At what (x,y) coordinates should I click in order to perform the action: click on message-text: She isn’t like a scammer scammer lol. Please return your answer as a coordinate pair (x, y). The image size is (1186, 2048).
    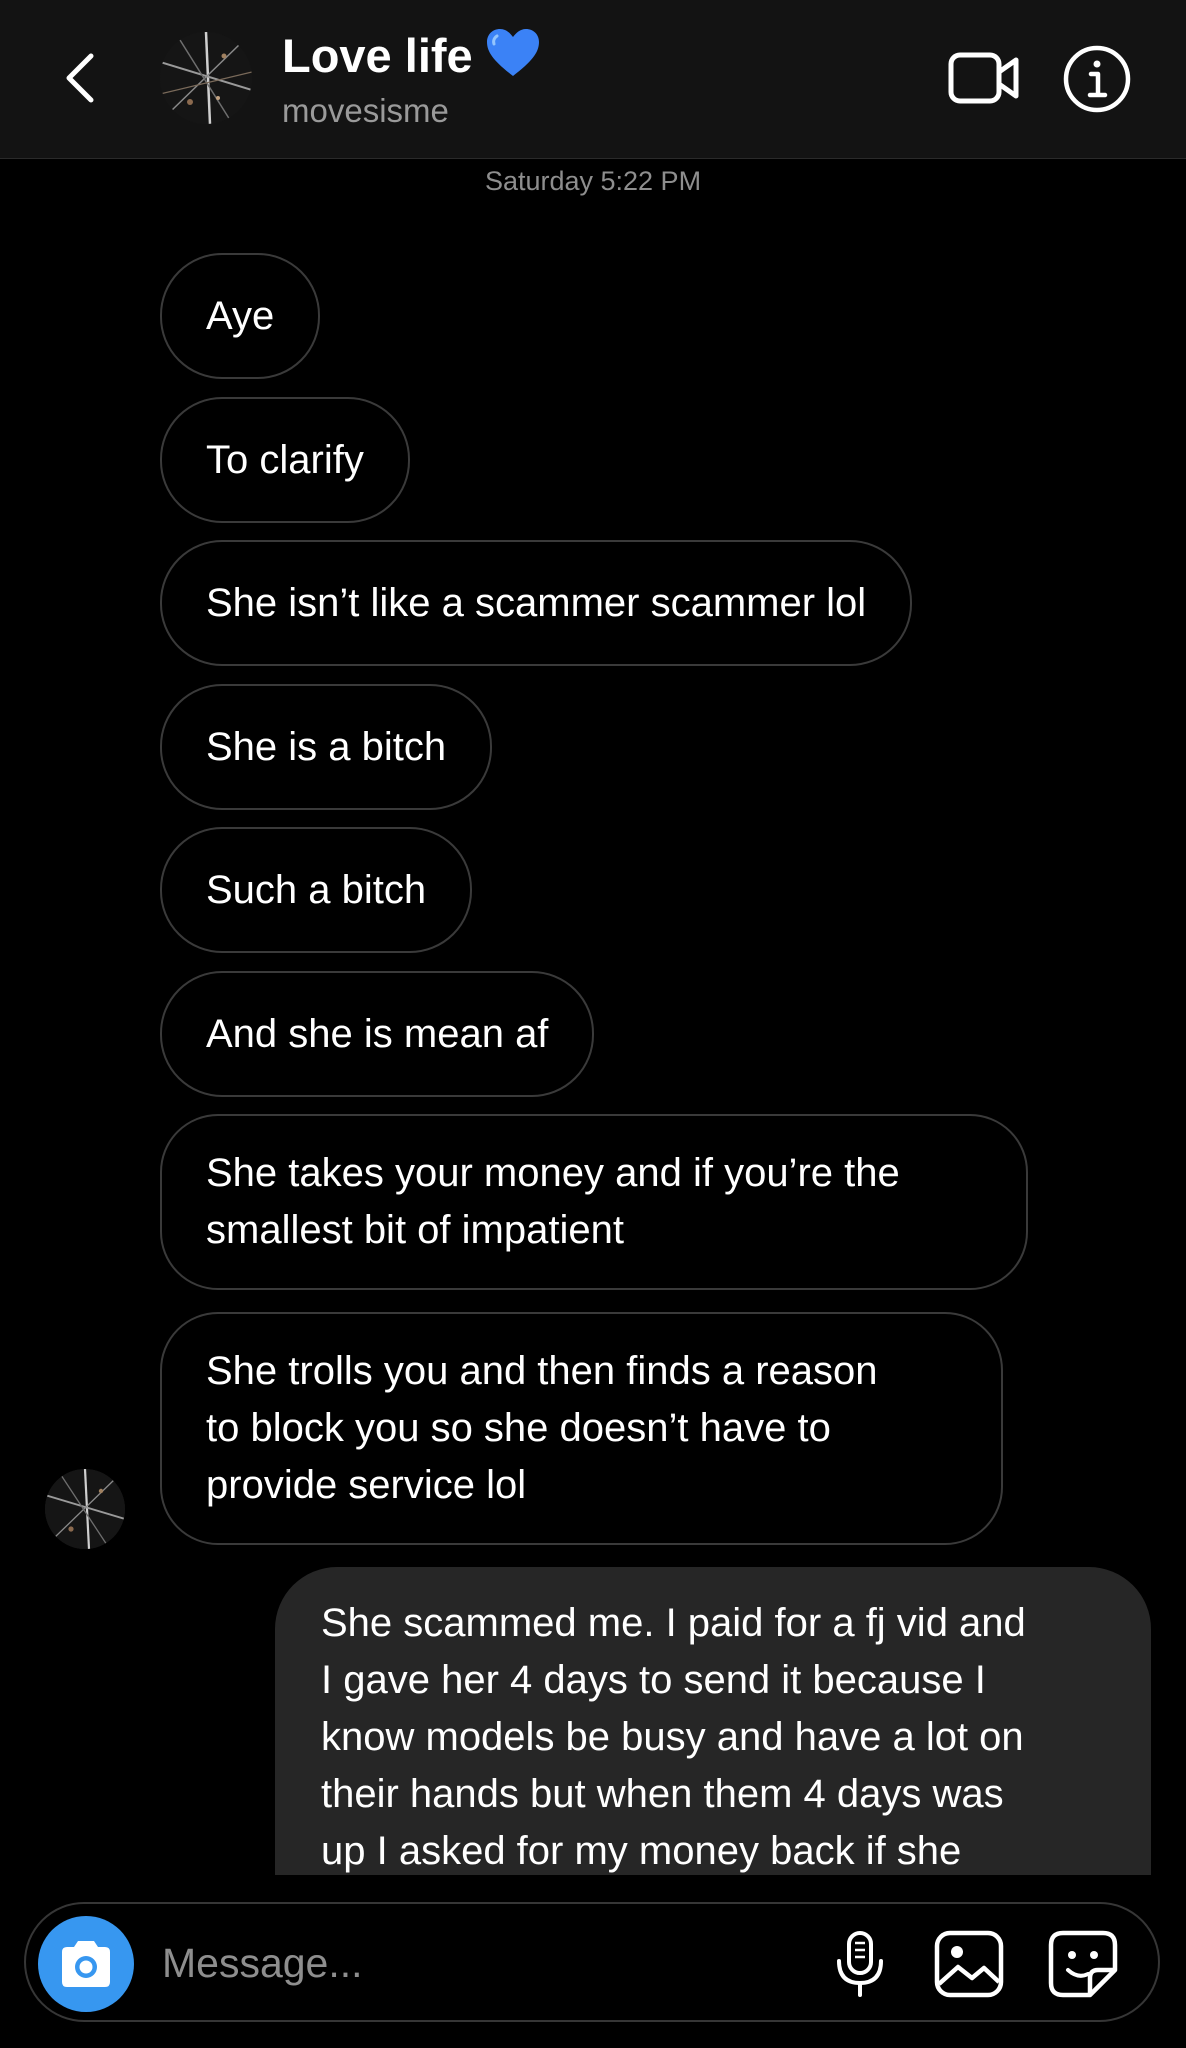
    Looking at the image, I should click on (536, 603).